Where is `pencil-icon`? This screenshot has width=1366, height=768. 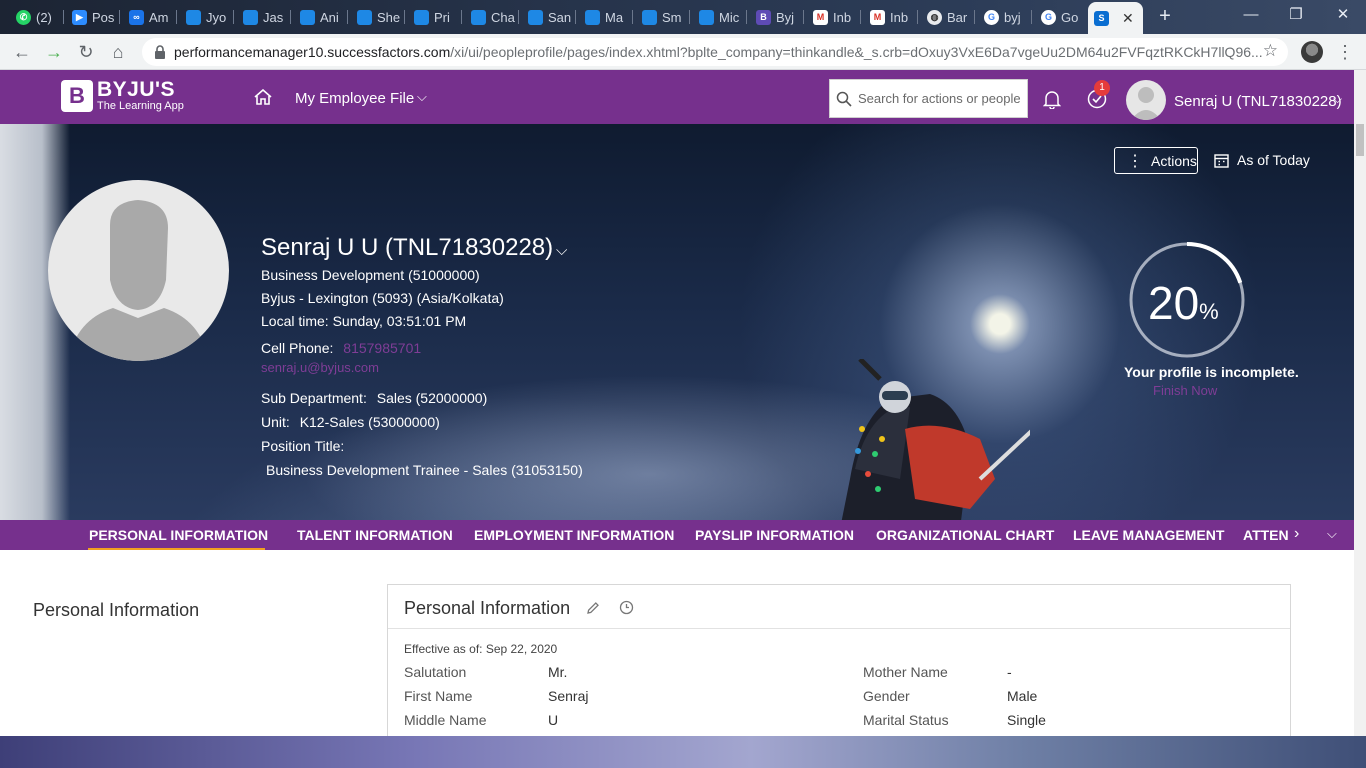 pencil-icon is located at coordinates (593, 608).